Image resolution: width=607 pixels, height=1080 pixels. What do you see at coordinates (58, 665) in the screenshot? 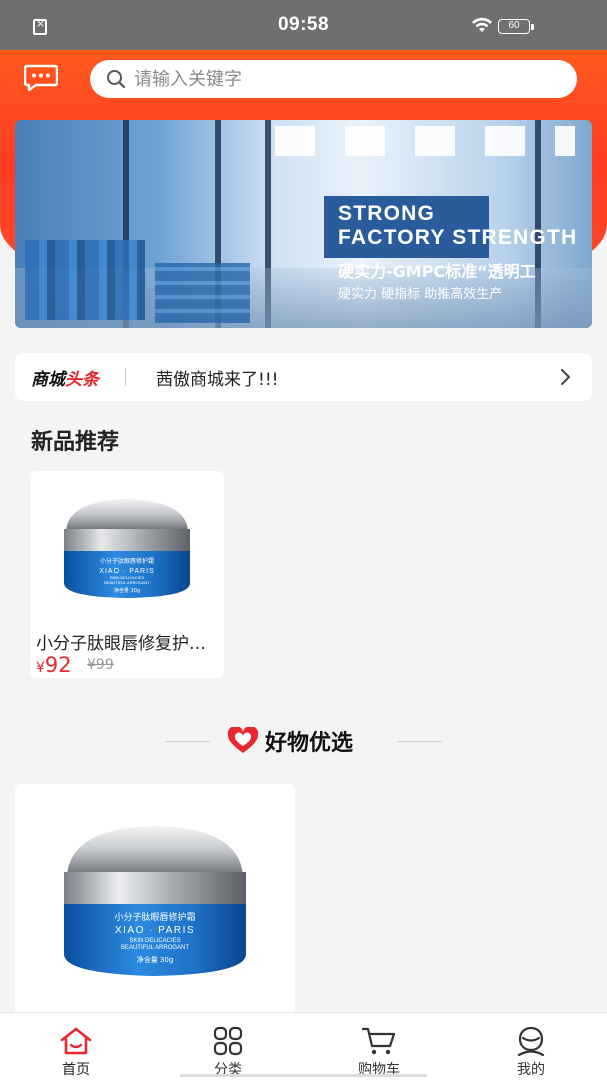
I see `price-value: 92` at bounding box center [58, 665].